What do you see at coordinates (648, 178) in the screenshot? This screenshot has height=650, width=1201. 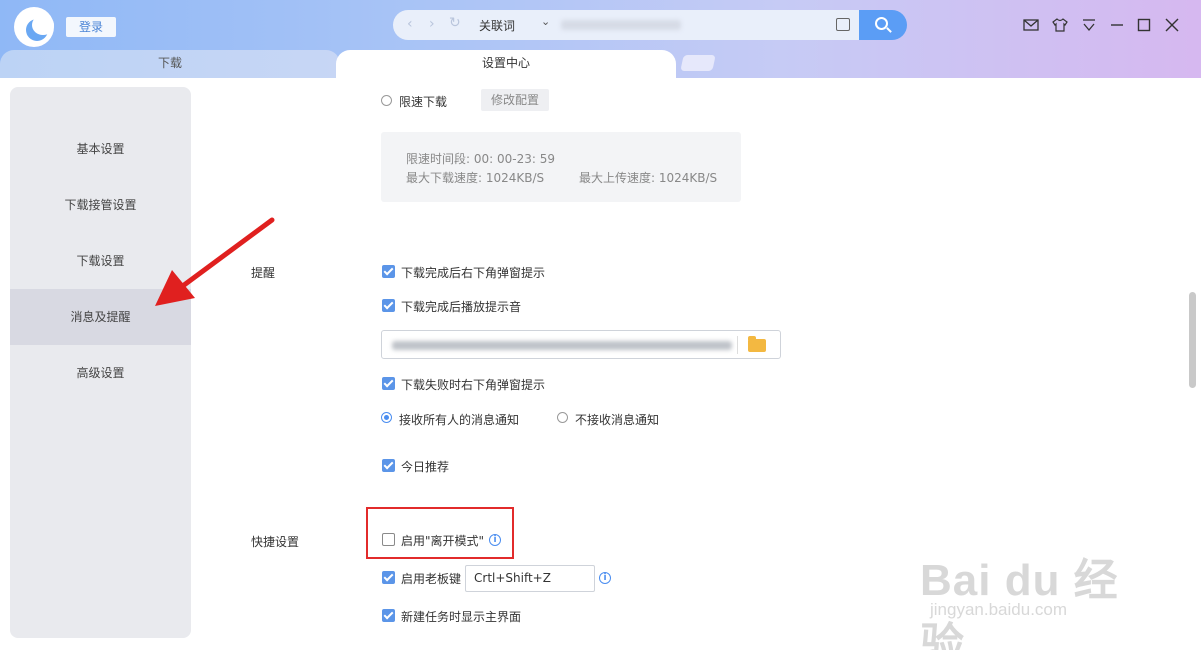 I see `max-upload-speed: 最大上传速度: 1024KB/S` at bounding box center [648, 178].